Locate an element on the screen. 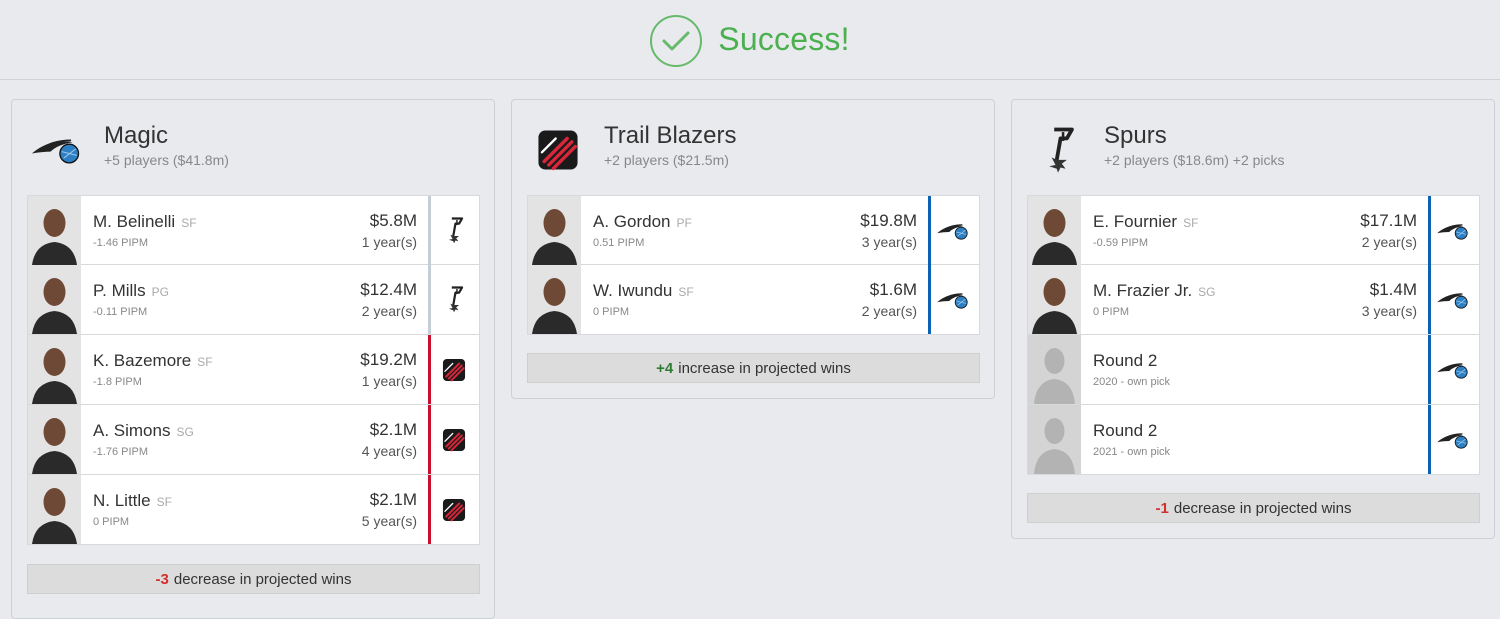 The height and width of the screenshot is (619, 1500). contract-years: 5 year(s) is located at coordinates (389, 521).